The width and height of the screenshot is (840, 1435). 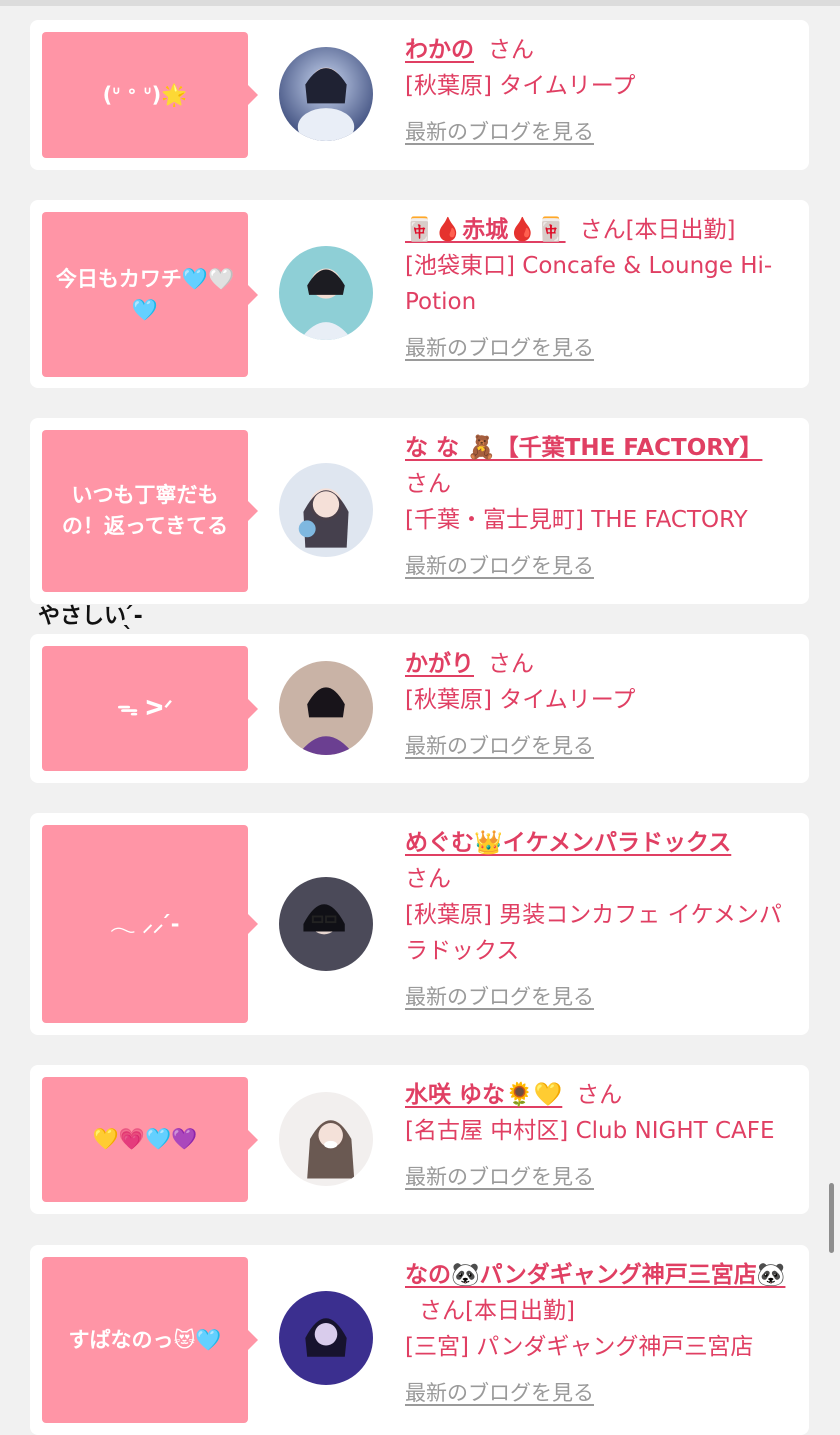 I want to click on user-name-link: なの🐼パンダギャング神戸三宮店🐼, so click(x=595, y=1275).